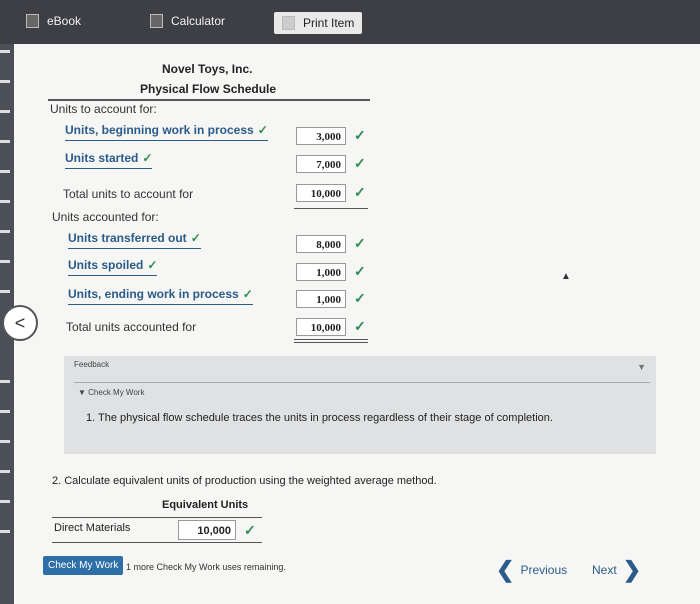 The height and width of the screenshot is (604, 700). I want to click on header-rule, so click(209, 100).